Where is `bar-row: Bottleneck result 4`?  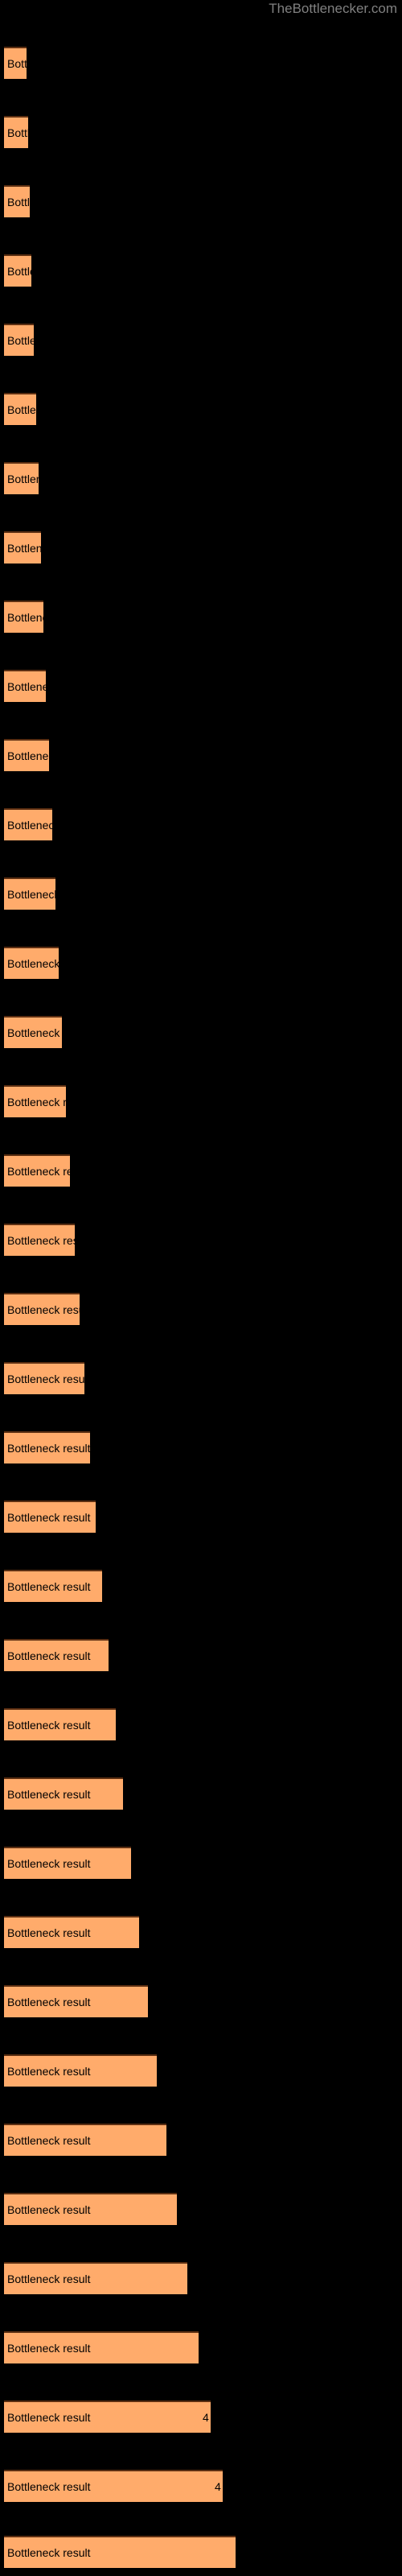 bar-row: Bottleneck result 4 is located at coordinates (201, 2487).